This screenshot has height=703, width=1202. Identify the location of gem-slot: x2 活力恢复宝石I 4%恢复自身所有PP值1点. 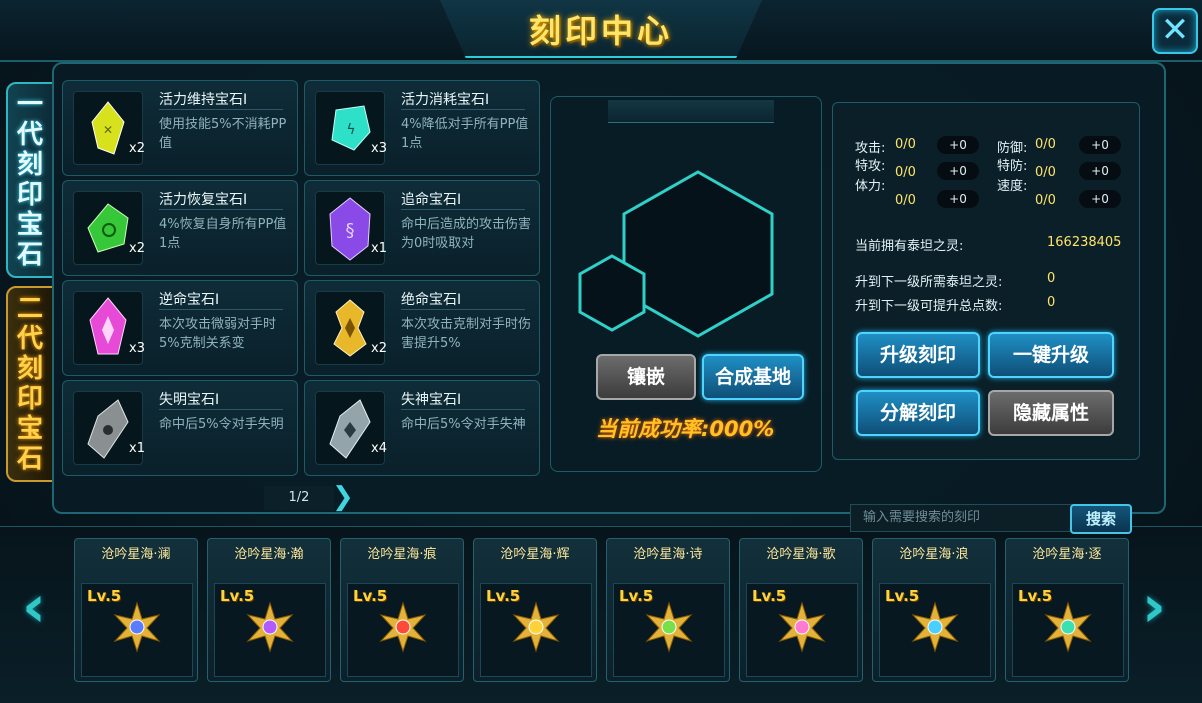
(180, 228).